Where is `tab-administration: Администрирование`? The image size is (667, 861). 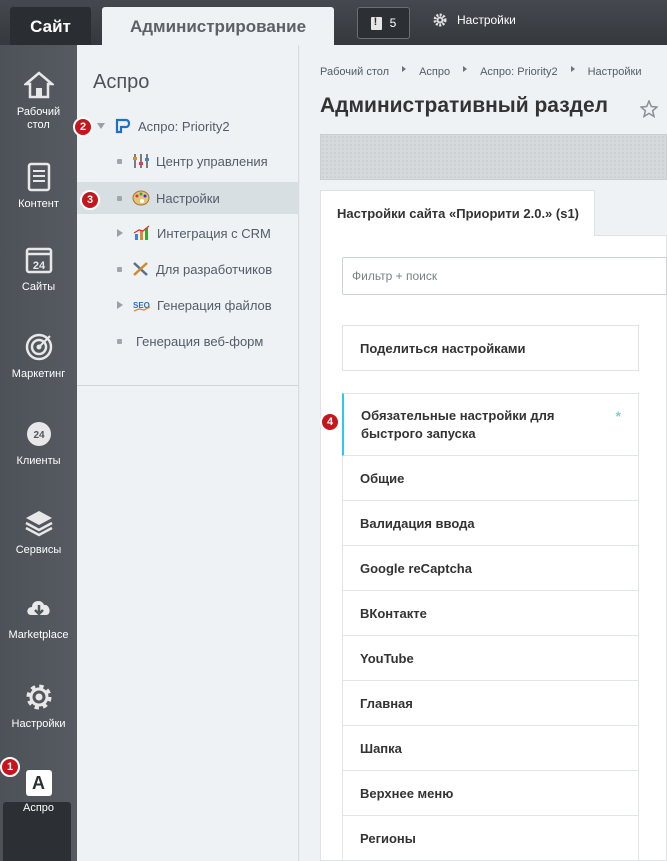 tab-administration: Администрирование is located at coordinates (218, 26).